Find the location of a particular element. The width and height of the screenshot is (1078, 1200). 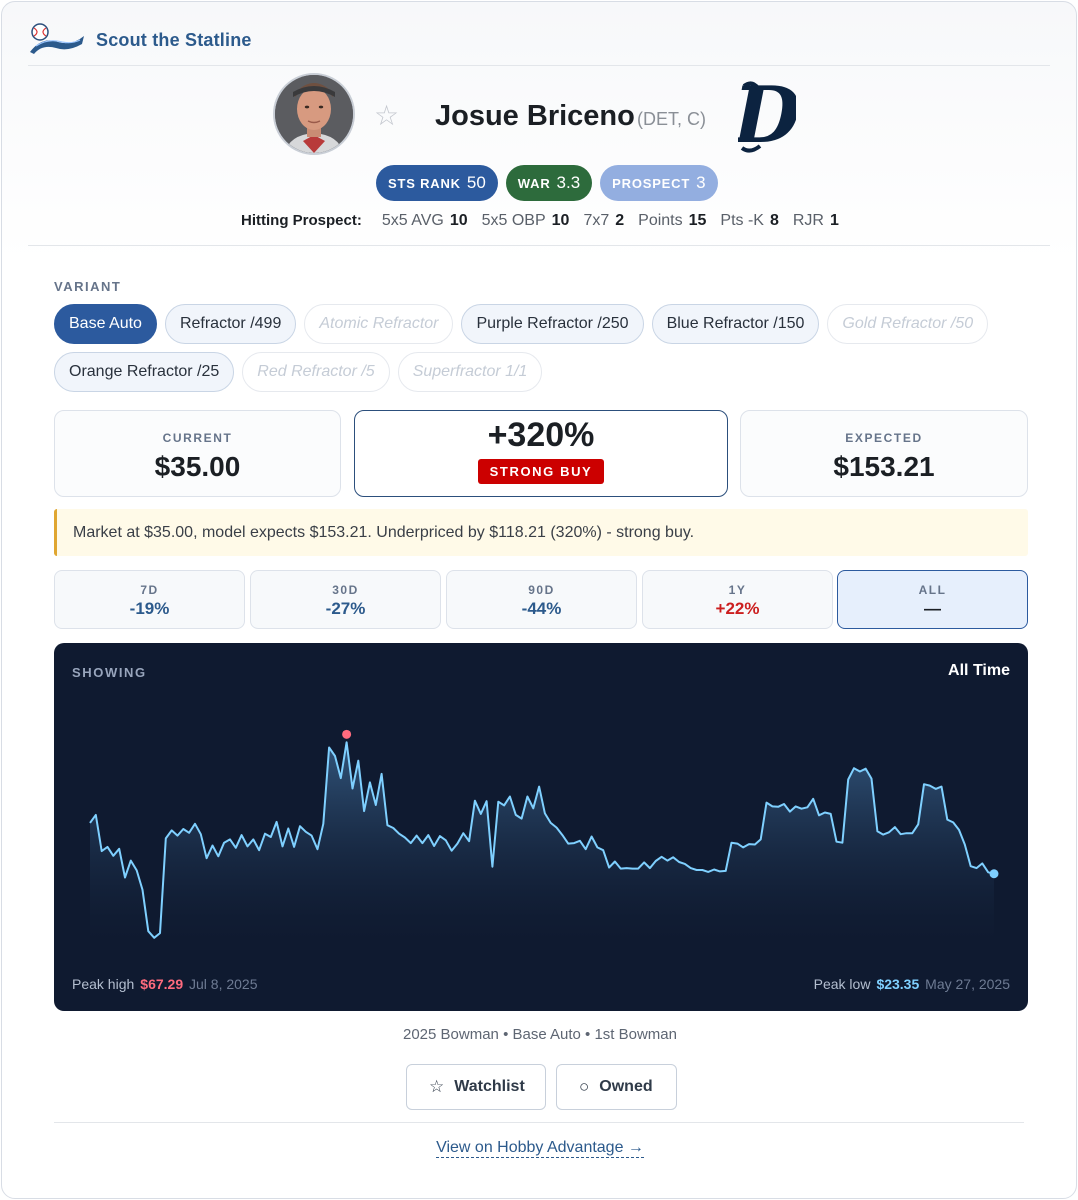

favorite-star-icon: ☆ is located at coordinates (386, 116).